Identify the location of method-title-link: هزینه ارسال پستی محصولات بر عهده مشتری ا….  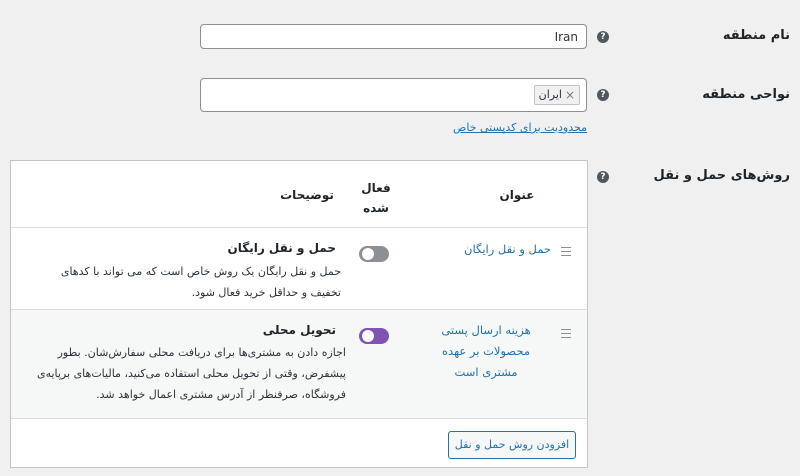
(486, 351).